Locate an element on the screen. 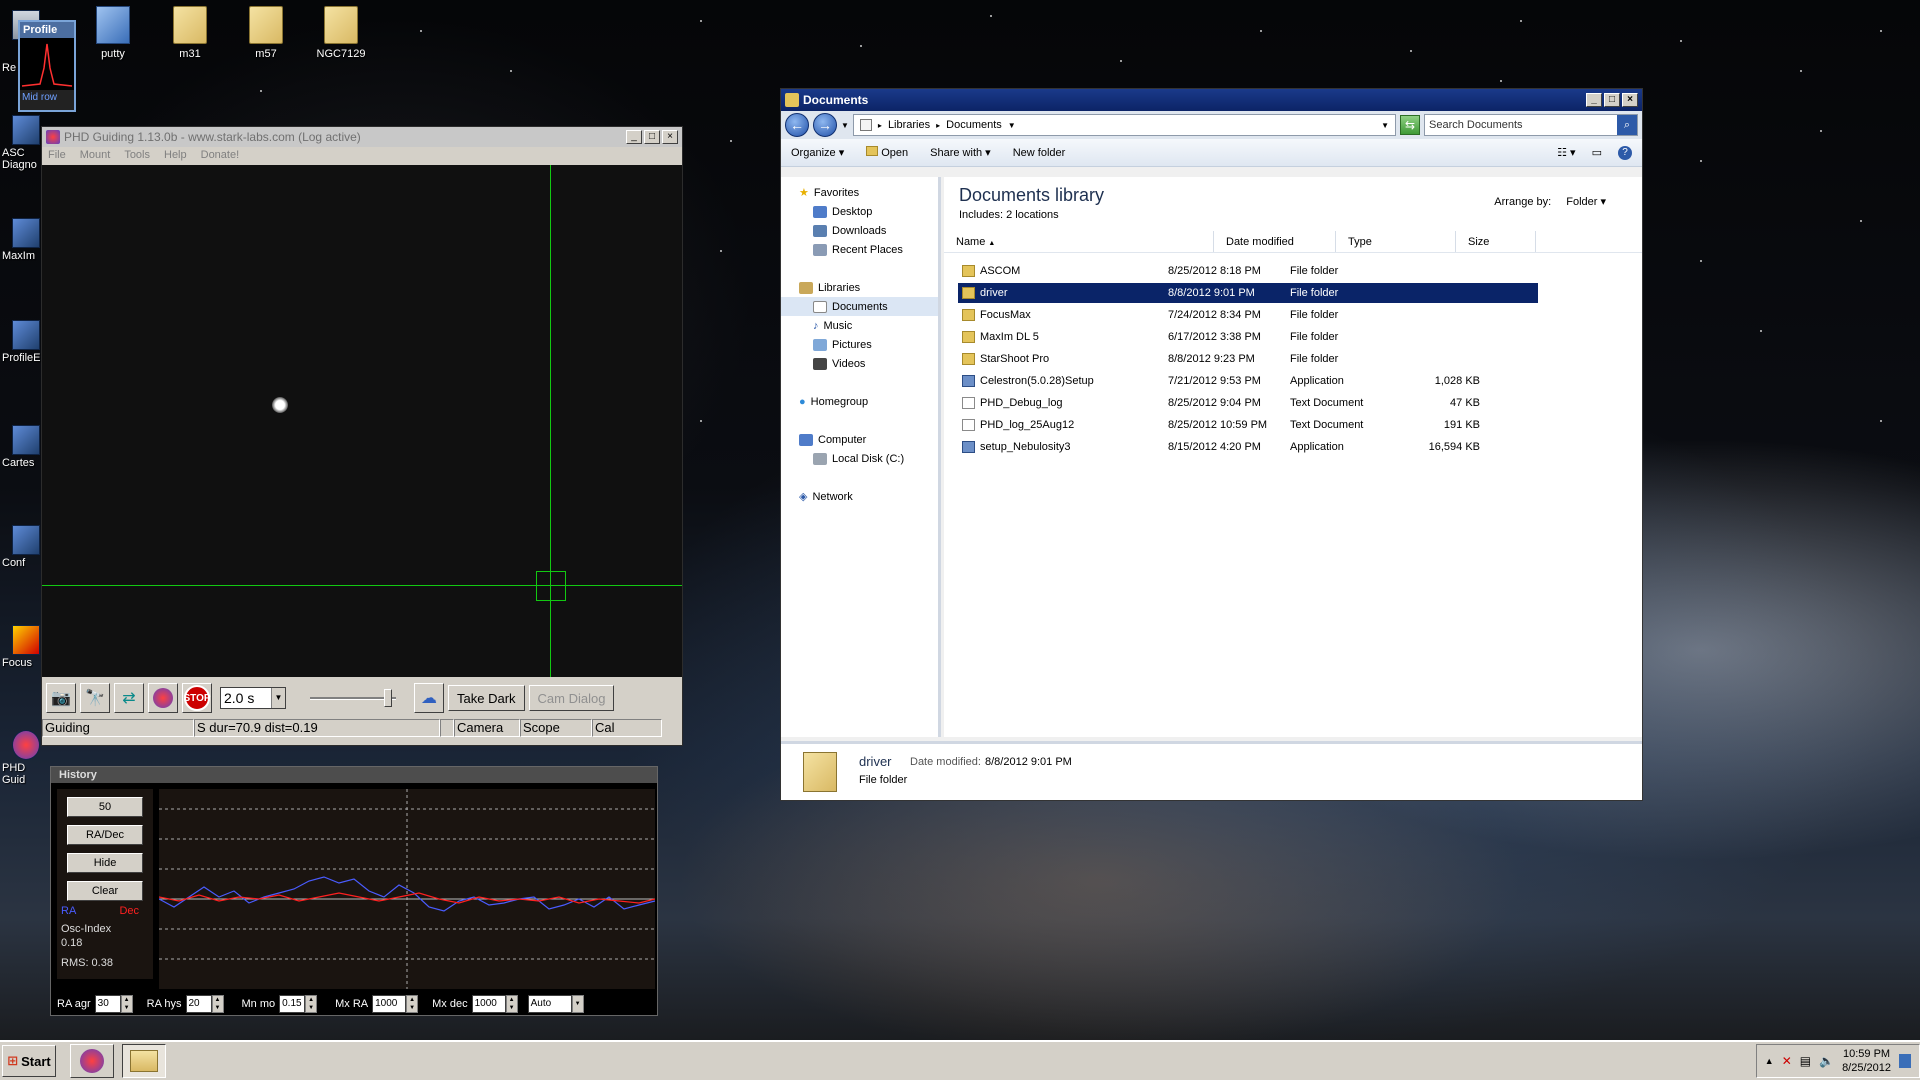 This screenshot has height=1080, width=1920. desktop-icon-putty: putty is located at coordinates (113, 33).